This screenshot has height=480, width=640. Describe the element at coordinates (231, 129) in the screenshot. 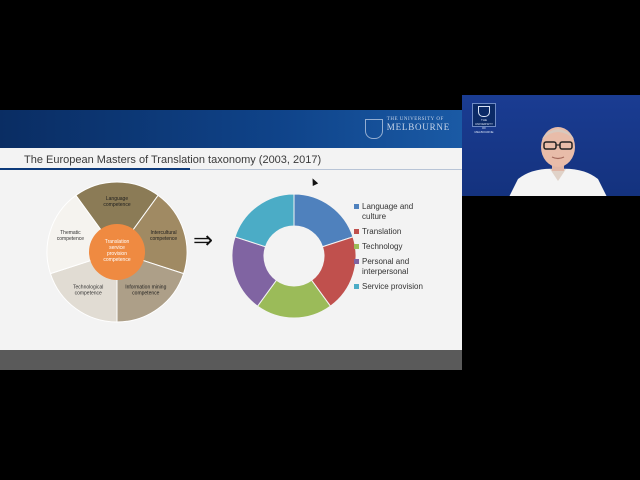

I see `slide-header-banner: THE UNIVERSITY OF MELBOURNE` at that location.